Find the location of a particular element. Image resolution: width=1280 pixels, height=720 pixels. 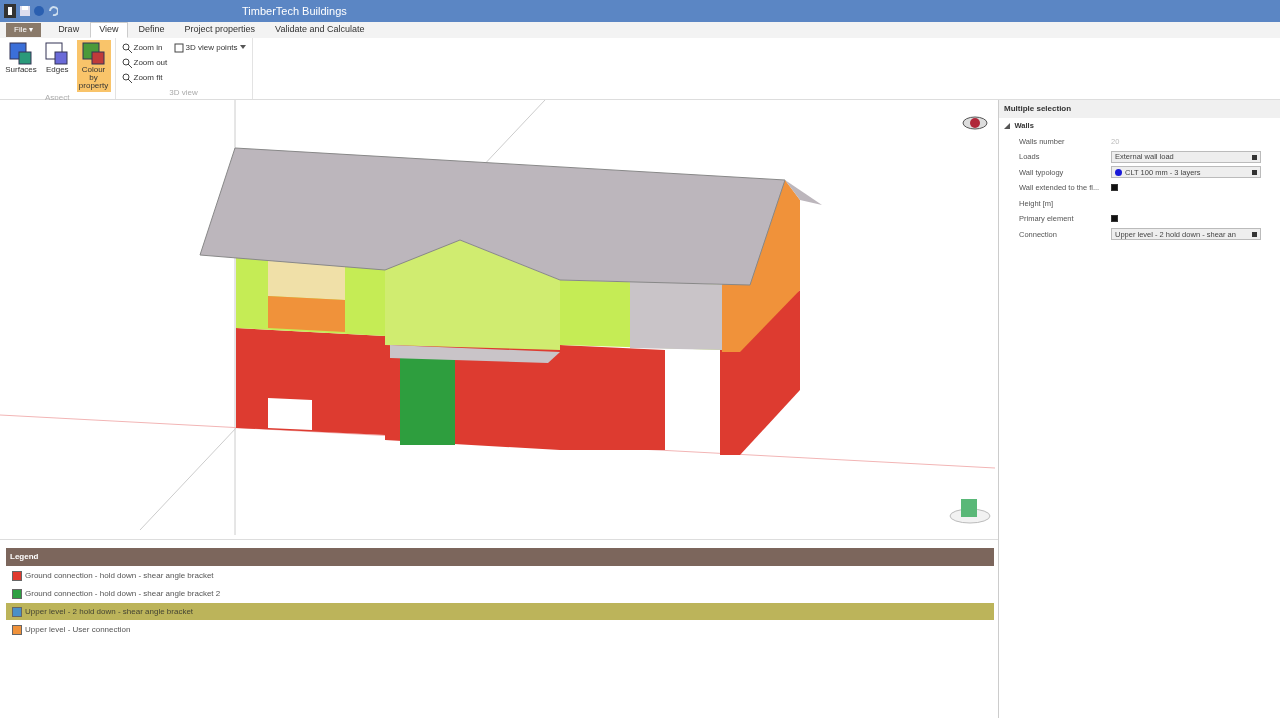

legend-item: Upper level - 2 hold down - shear angle bracket is located at coordinates (500, 611).